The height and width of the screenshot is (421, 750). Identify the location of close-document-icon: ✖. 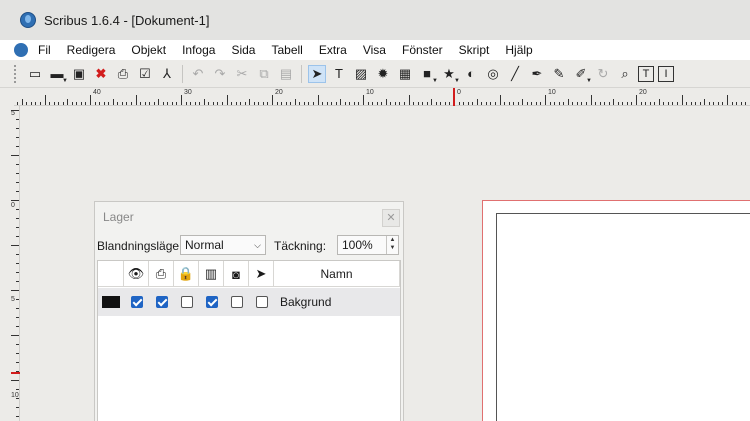
(101, 74).